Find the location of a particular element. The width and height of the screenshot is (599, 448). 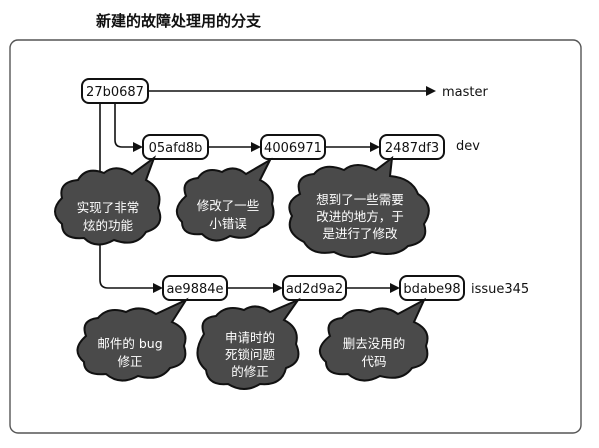

commit-label: ae9884e is located at coordinates (194, 289).